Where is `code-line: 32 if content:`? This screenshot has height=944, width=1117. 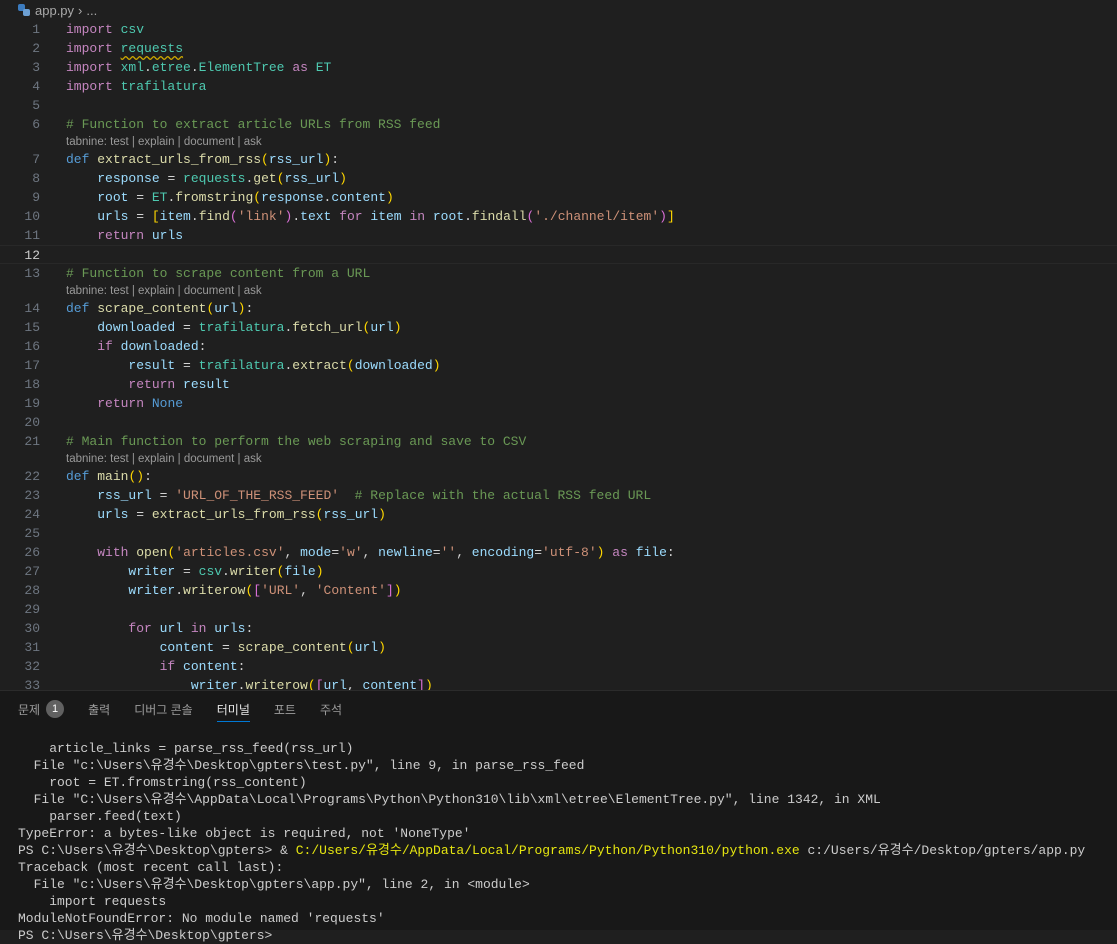 code-line: 32 if content: is located at coordinates (558, 666).